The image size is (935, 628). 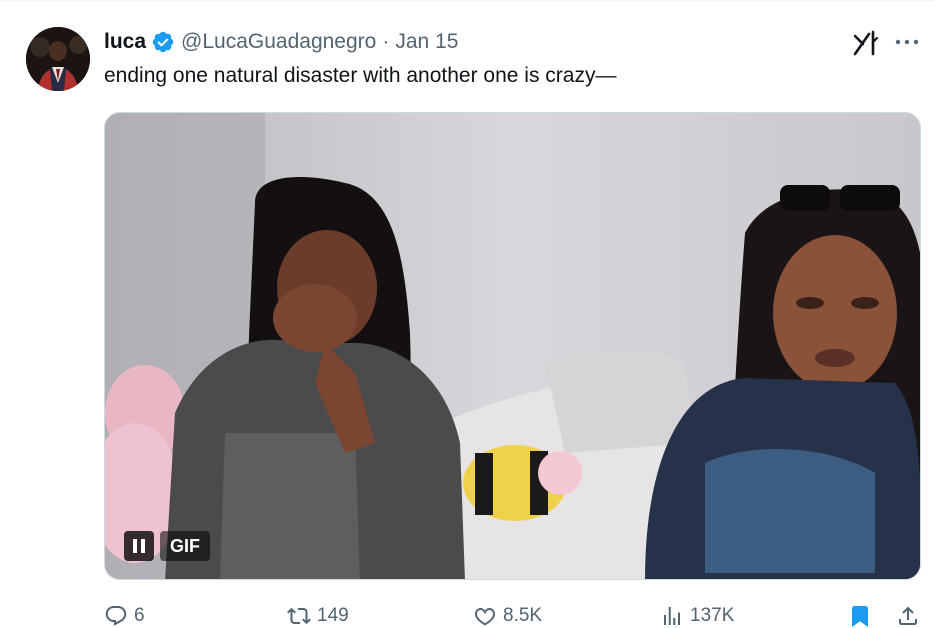 I want to click on tweet-date: Jan 15, so click(x=426, y=42).